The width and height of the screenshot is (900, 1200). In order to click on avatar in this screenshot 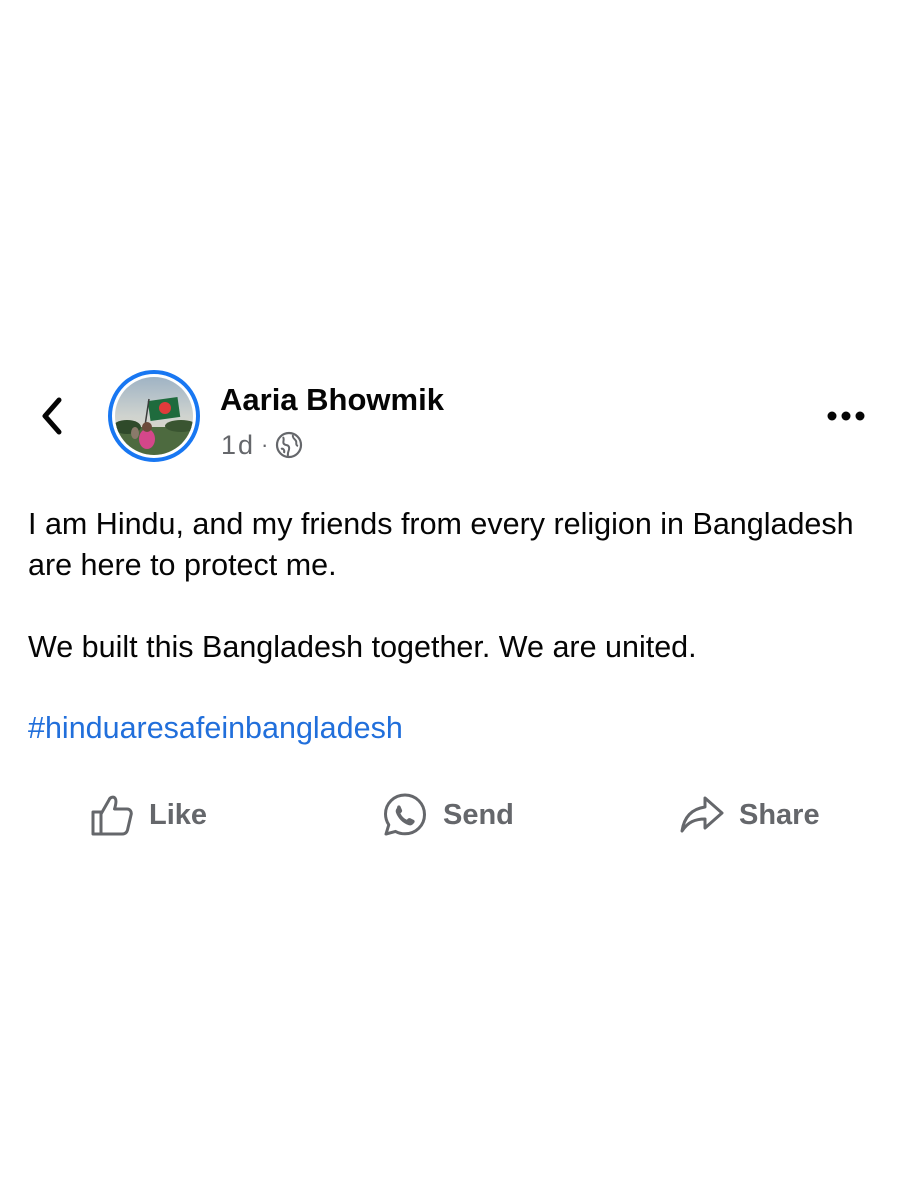, I will do `click(154, 416)`.